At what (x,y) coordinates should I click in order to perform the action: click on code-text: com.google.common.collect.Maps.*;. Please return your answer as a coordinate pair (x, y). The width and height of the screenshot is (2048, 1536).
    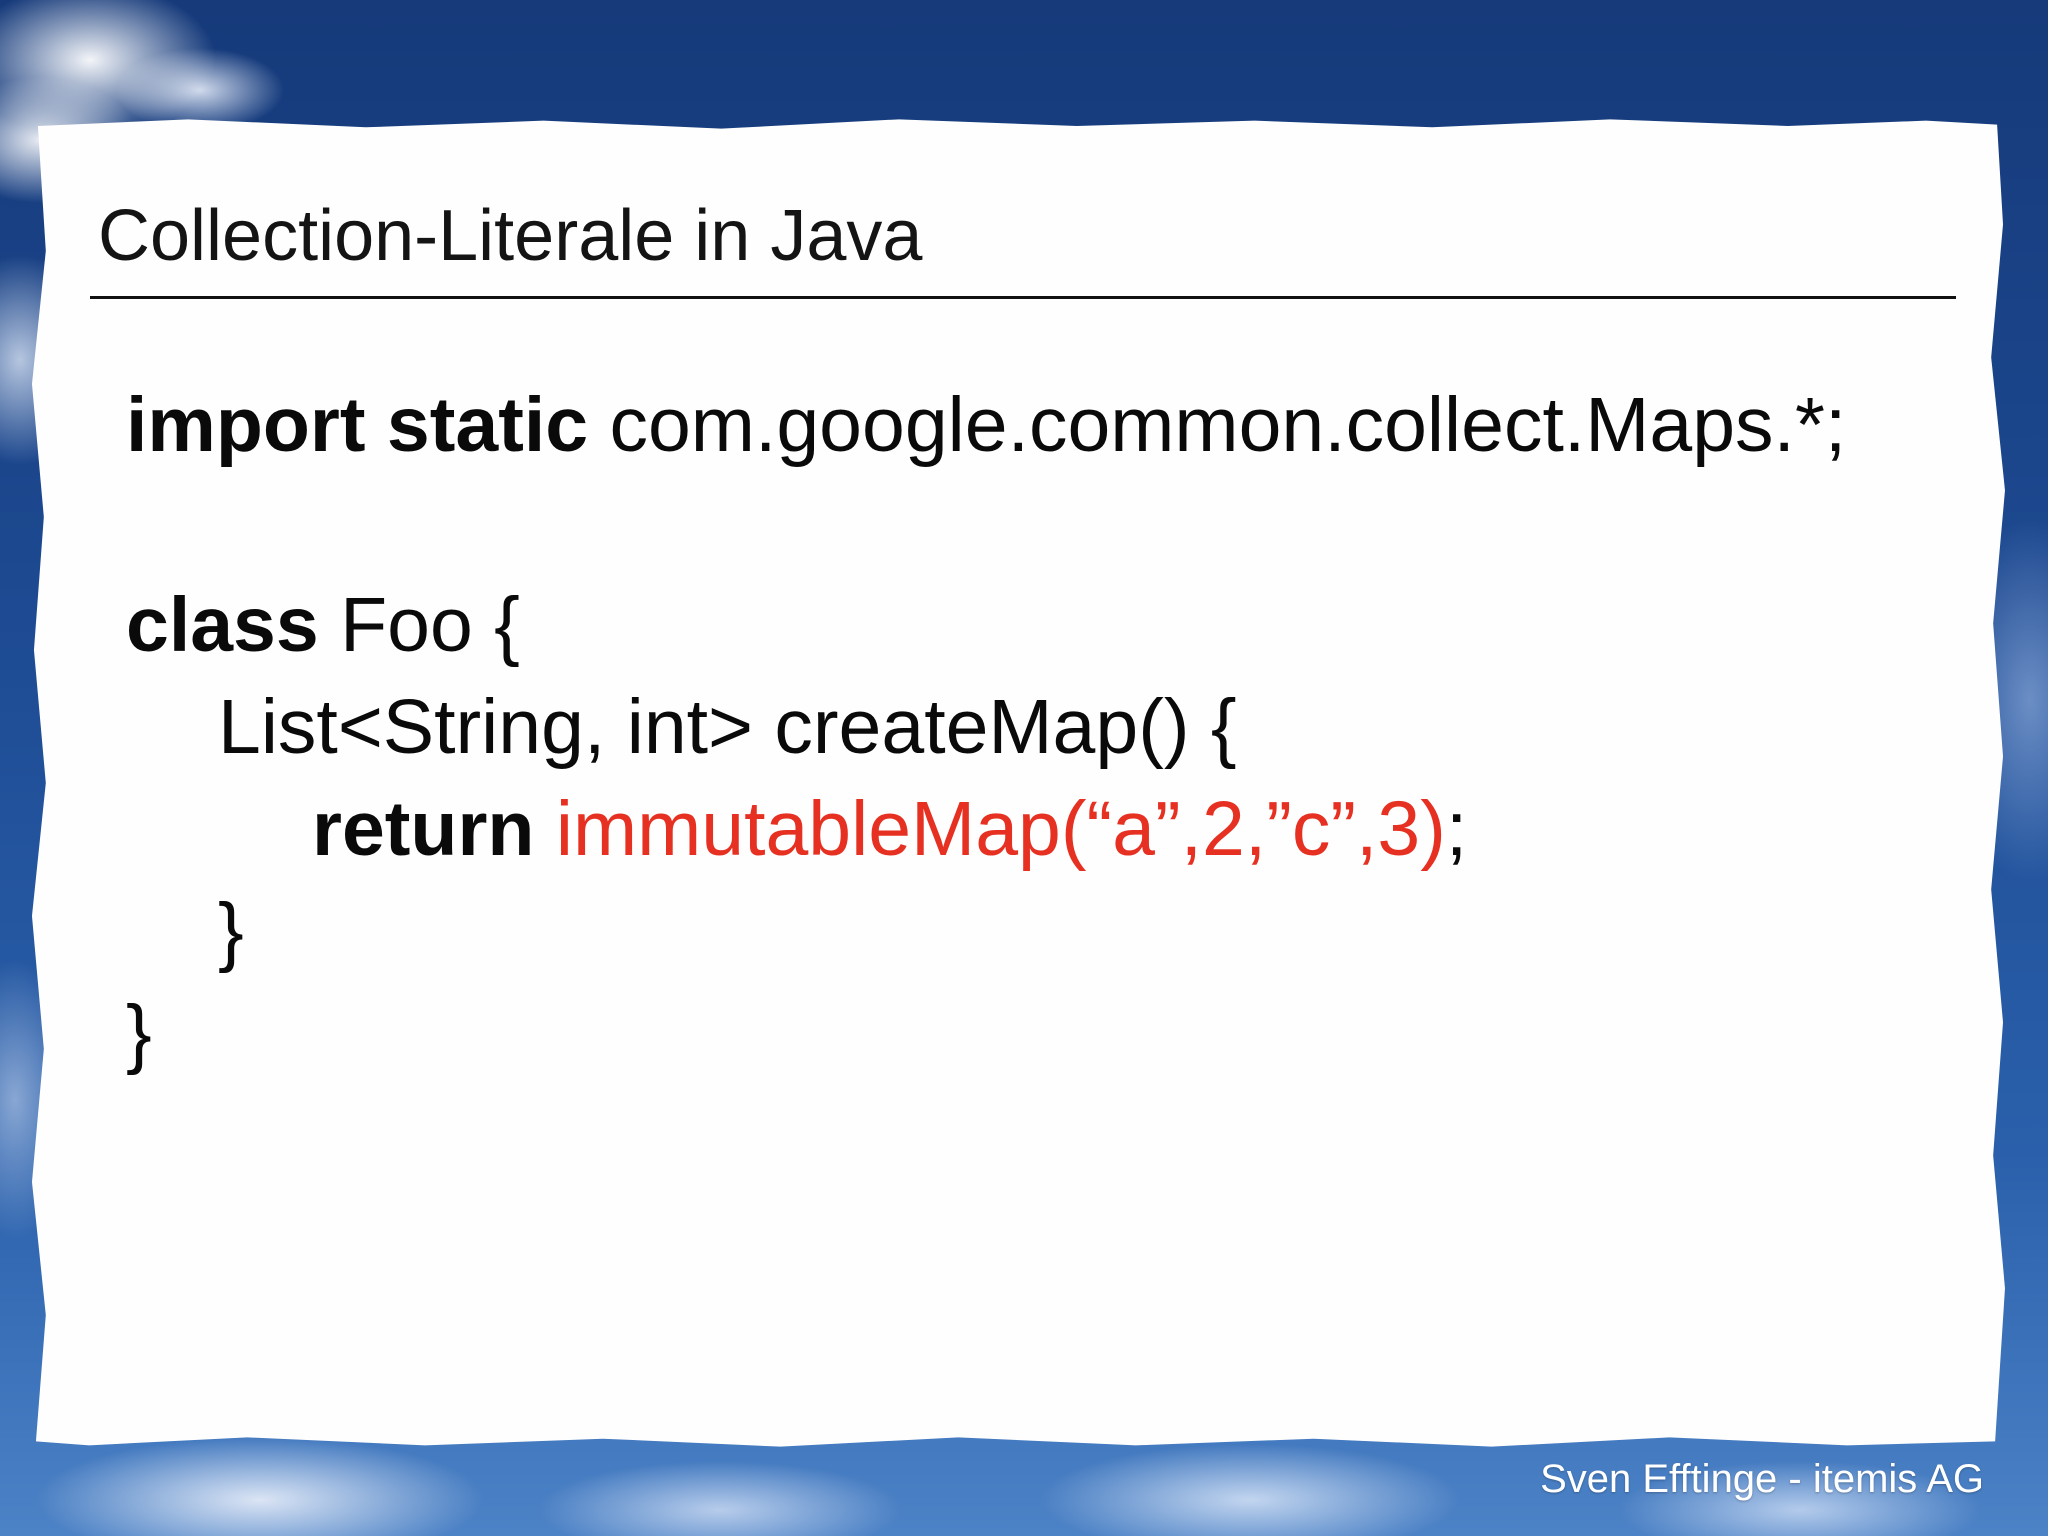
    Looking at the image, I should click on (1228, 425).